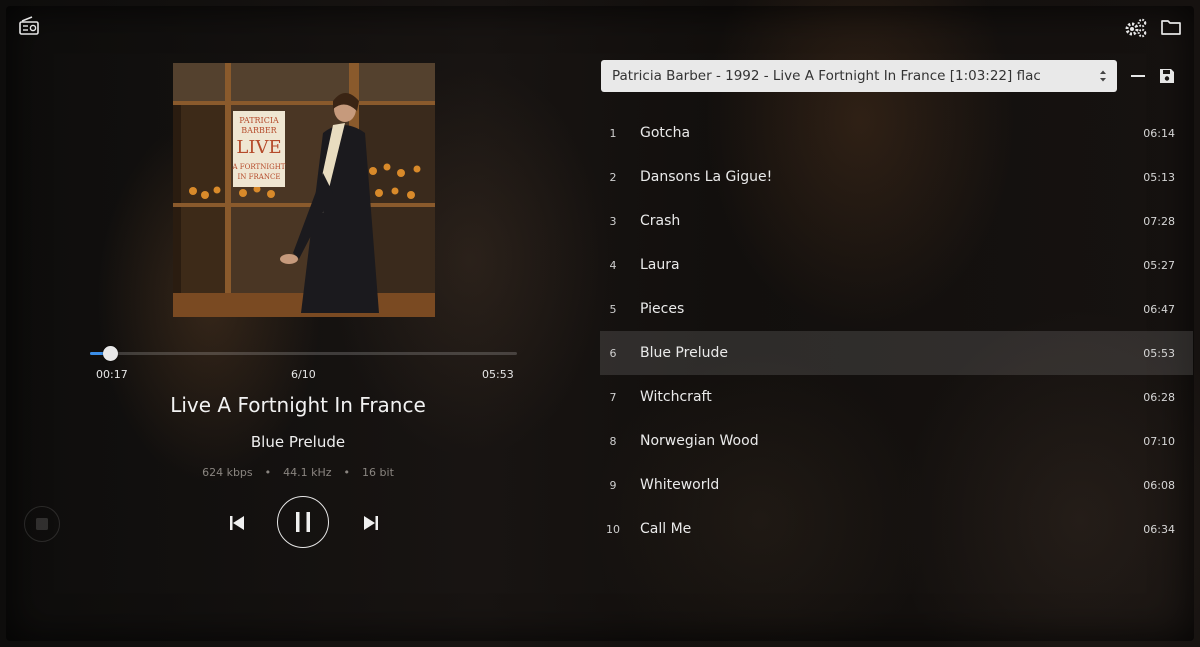 The width and height of the screenshot is (1200, 647). What do you see at coordinates (1159, 177) in the screenshot?
I see `track-duration: 05:13` at bounding box center [1159, 177].